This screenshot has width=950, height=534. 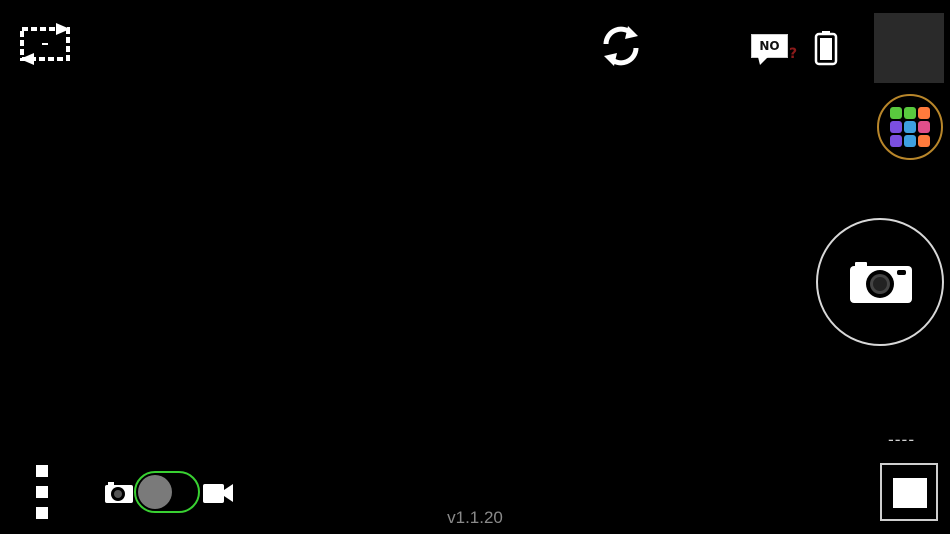 I want to click on photo-mode-indicator, so click(x=119, y=493).